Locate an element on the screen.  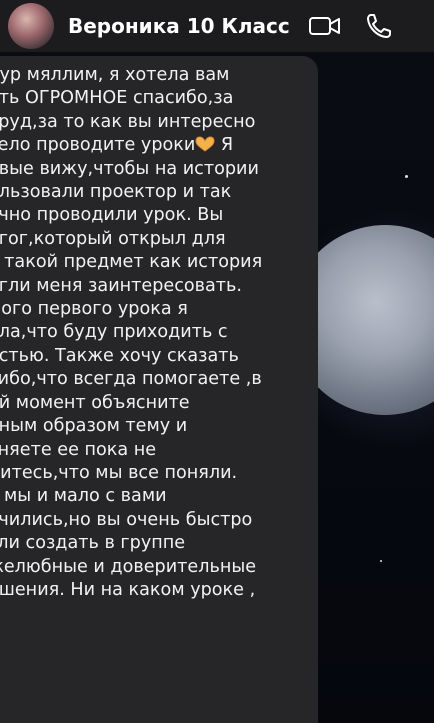
message-line: овые вижу,чтобы на истории is located at coordinates (129, 168).